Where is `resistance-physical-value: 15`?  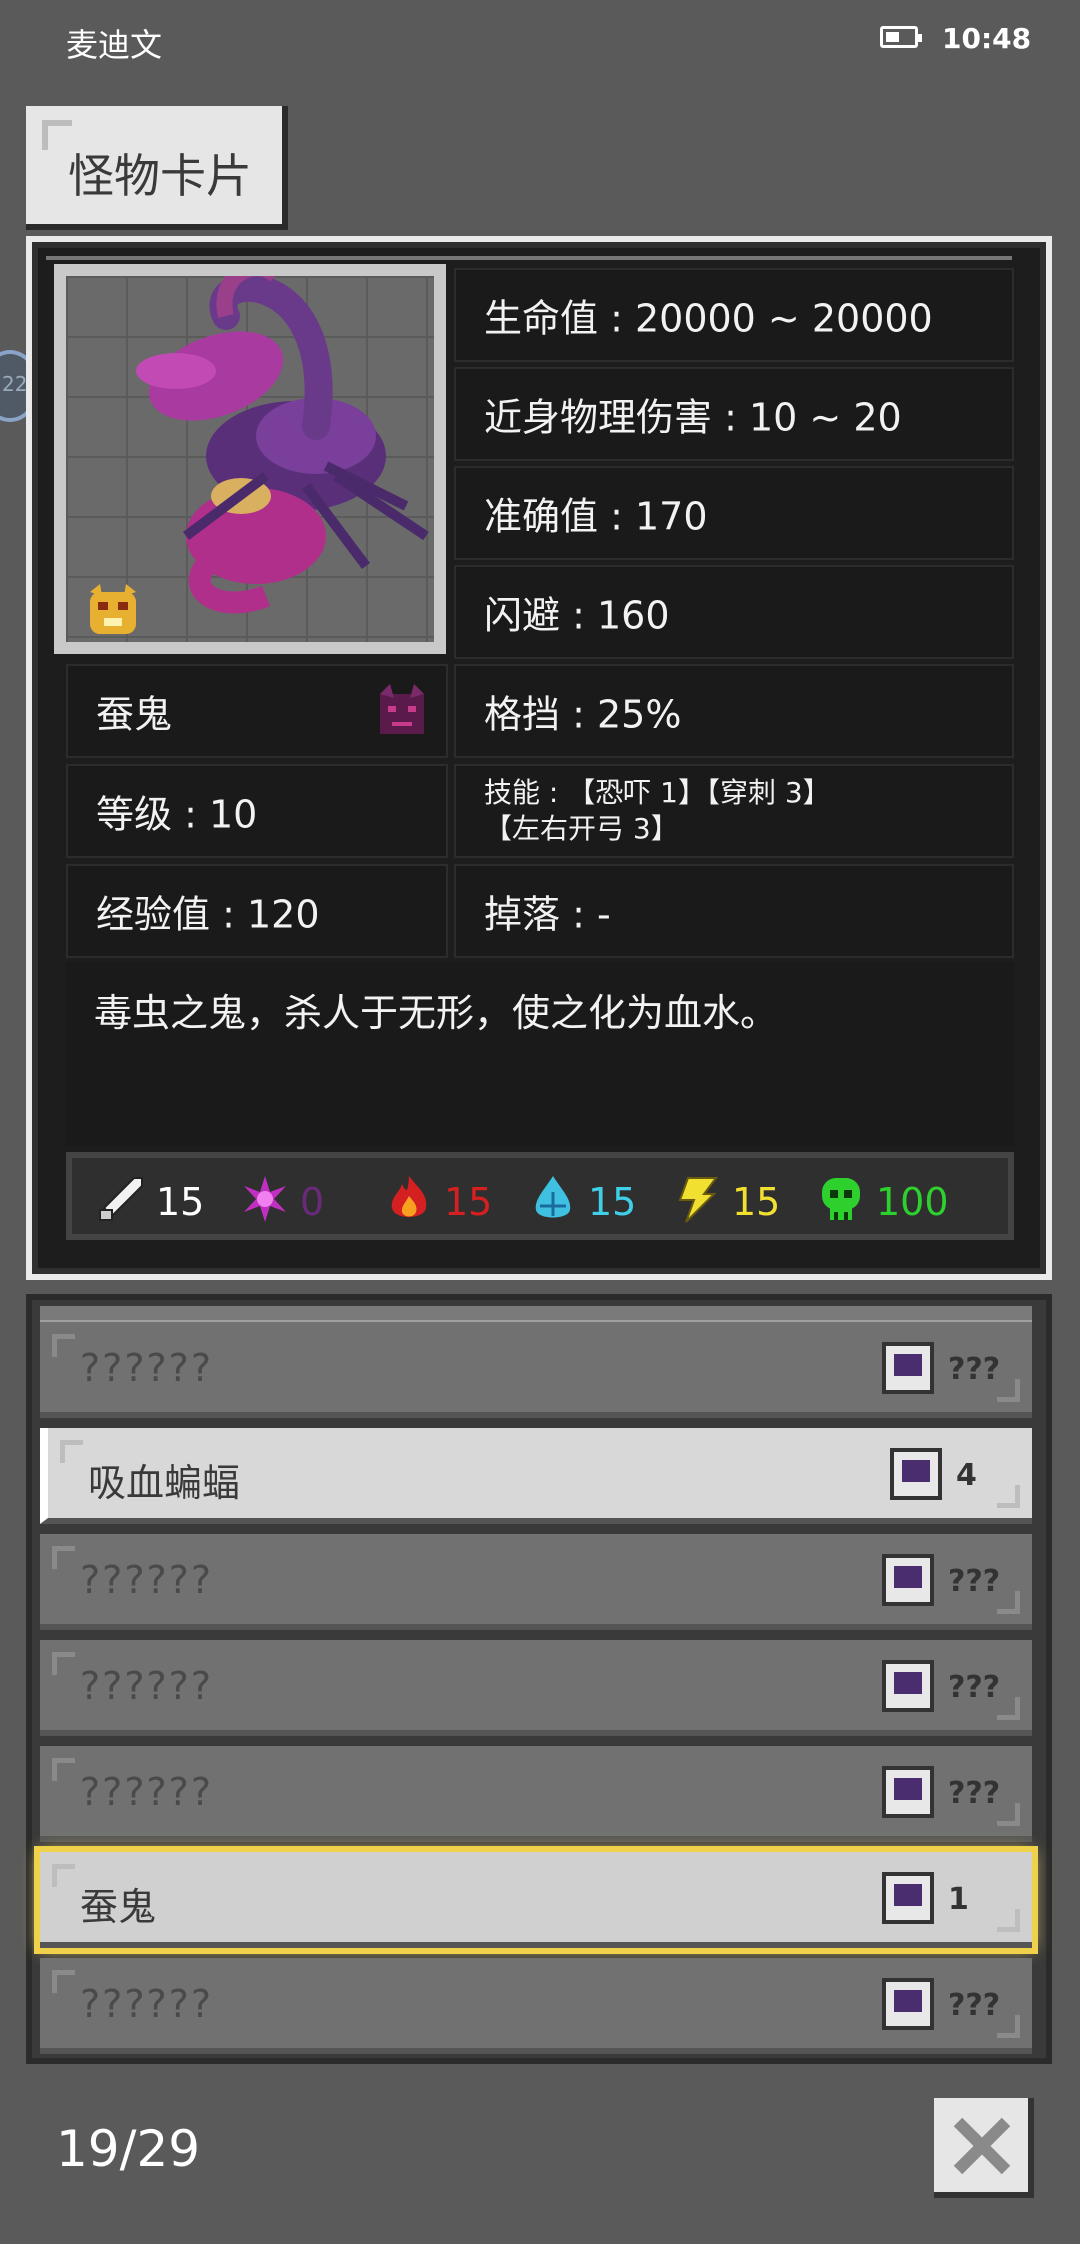
resistance-physical-value: 15 is located at coordinates (180, 1202).